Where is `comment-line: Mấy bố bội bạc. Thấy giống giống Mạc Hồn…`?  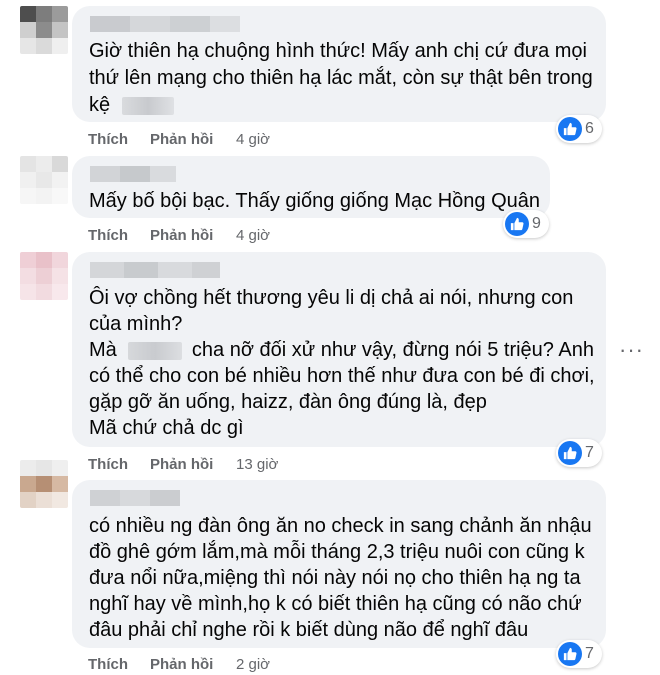 comment-line: Mấy bố bội bạc. Thấy giống giống Mạc Hồn… is located at coordinates (315, 201).